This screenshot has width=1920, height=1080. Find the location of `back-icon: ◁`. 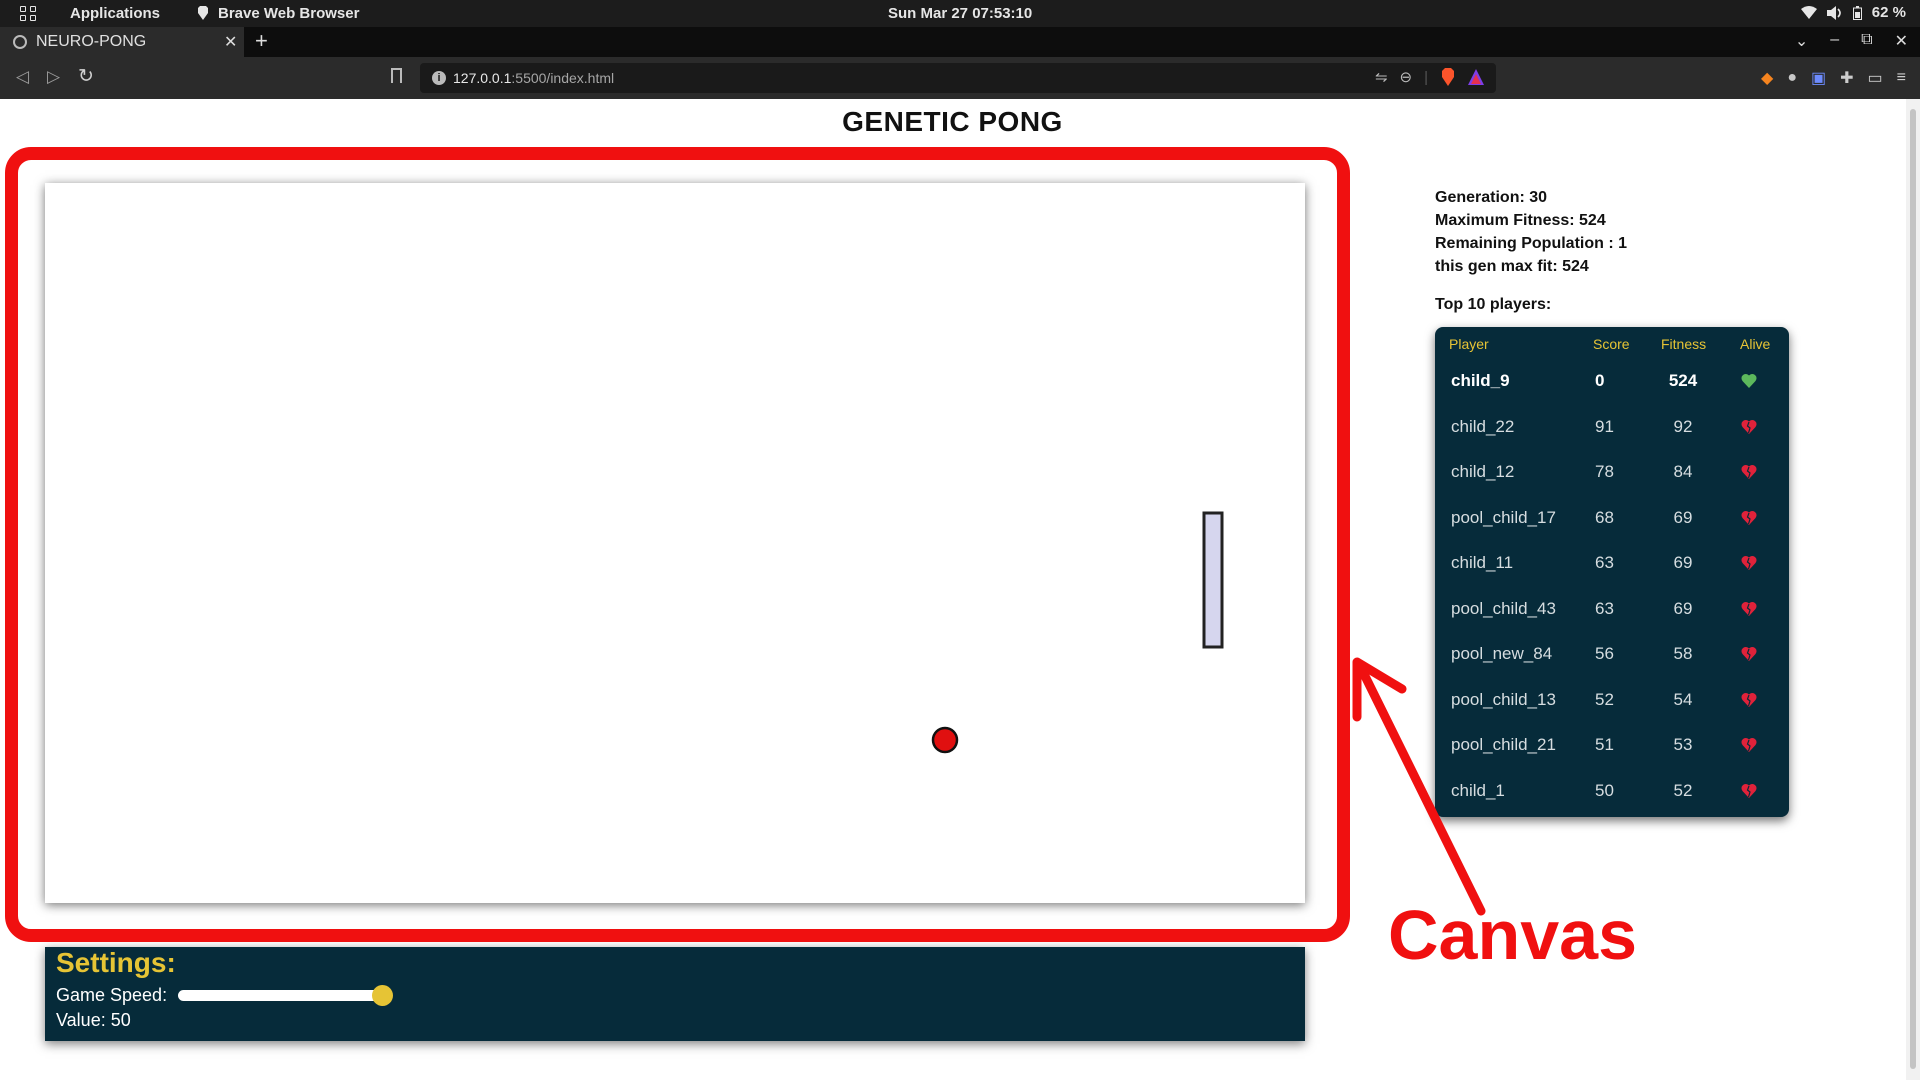

back-icon: ◁ is located at coordinates (22, 77).